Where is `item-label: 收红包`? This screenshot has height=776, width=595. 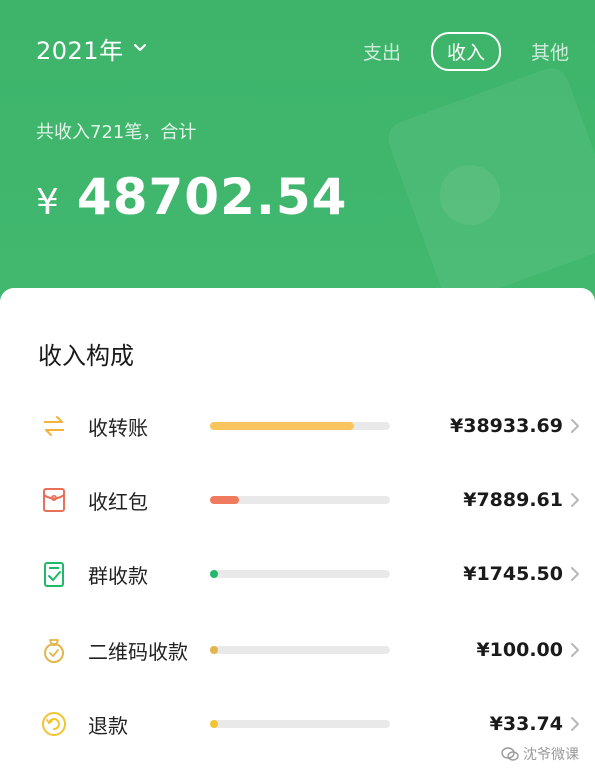
item-label: 收红包 is located at coordinates (118, 501).